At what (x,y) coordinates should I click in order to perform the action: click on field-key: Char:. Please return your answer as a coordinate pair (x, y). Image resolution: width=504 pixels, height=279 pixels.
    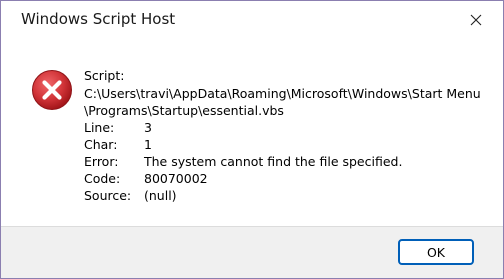
    Looking at the image, I should click on (101, 144).